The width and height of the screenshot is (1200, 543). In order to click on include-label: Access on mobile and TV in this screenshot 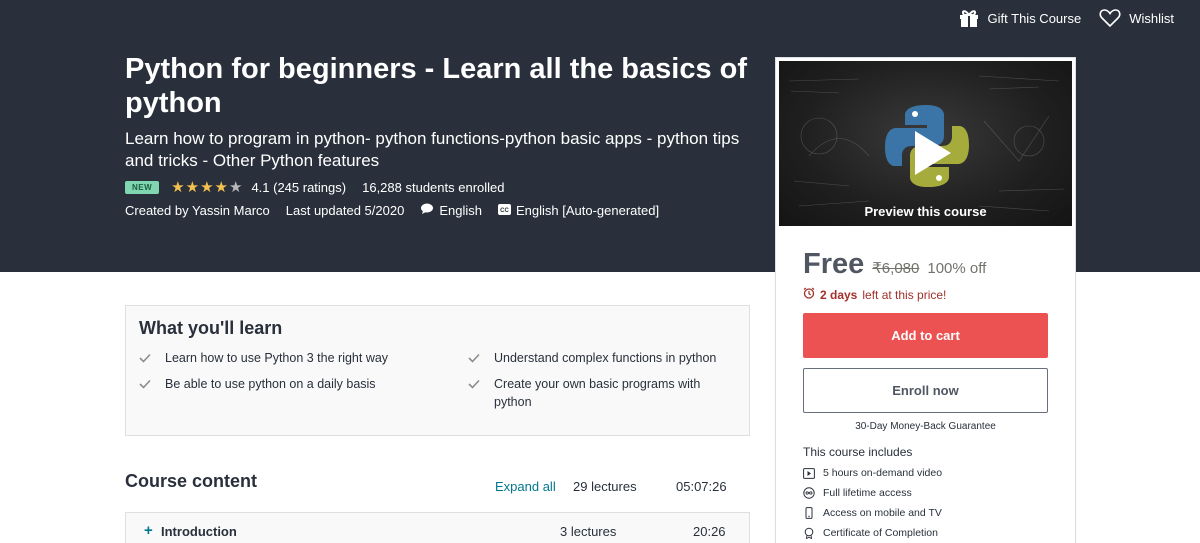, I will do `click(882, 513)`.